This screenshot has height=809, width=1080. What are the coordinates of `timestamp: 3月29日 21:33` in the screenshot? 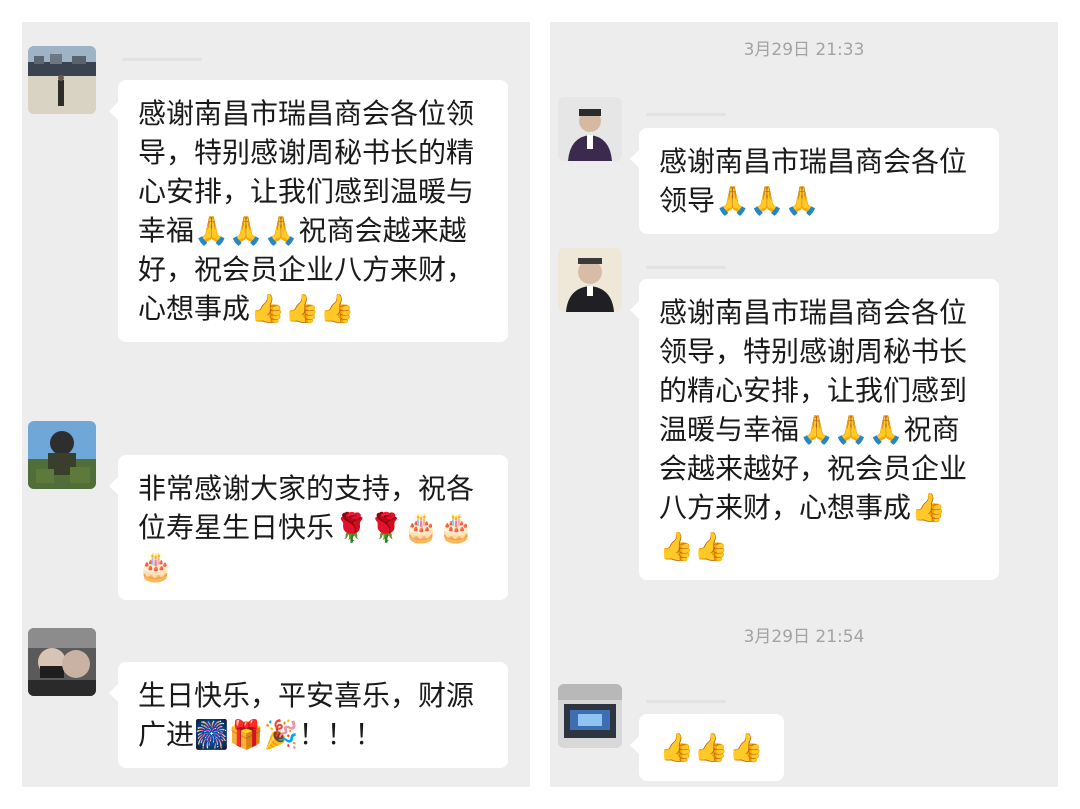 It's located at (804, 50).